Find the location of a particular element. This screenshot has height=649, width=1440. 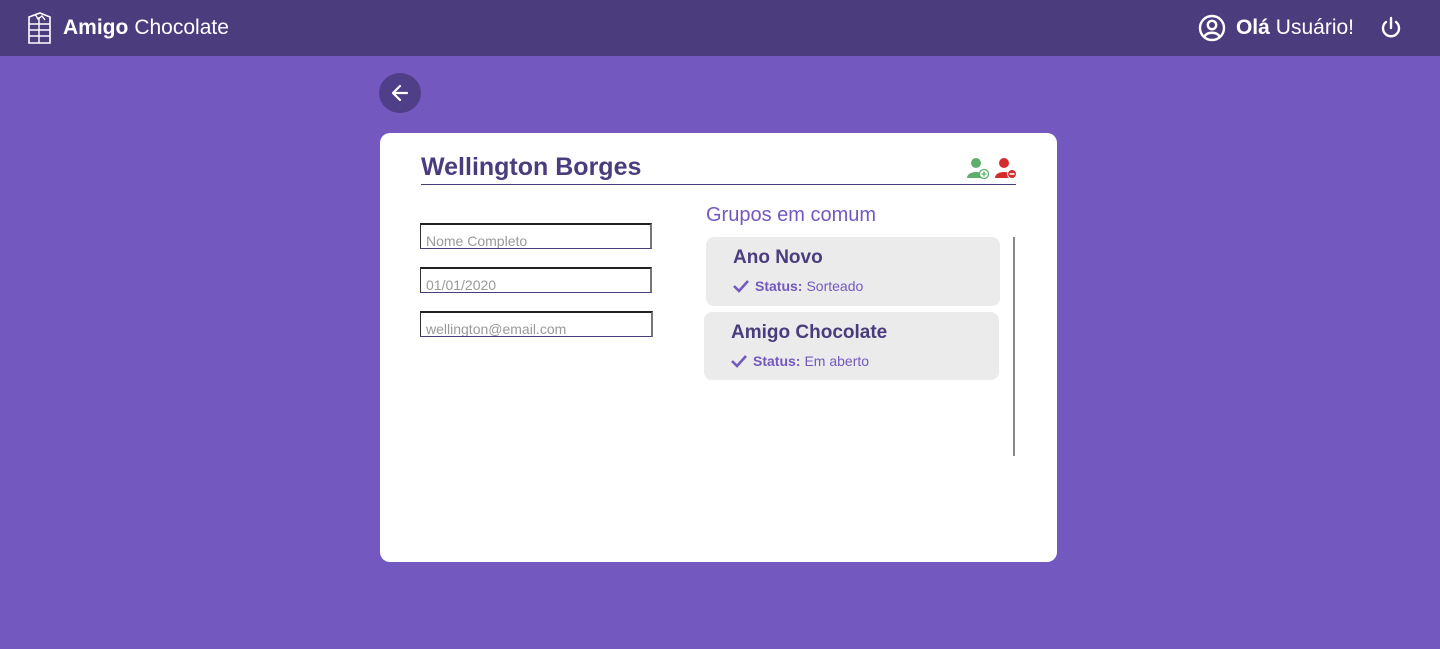

brand: Amigo Chocolate is located at coordinates (127, 28).